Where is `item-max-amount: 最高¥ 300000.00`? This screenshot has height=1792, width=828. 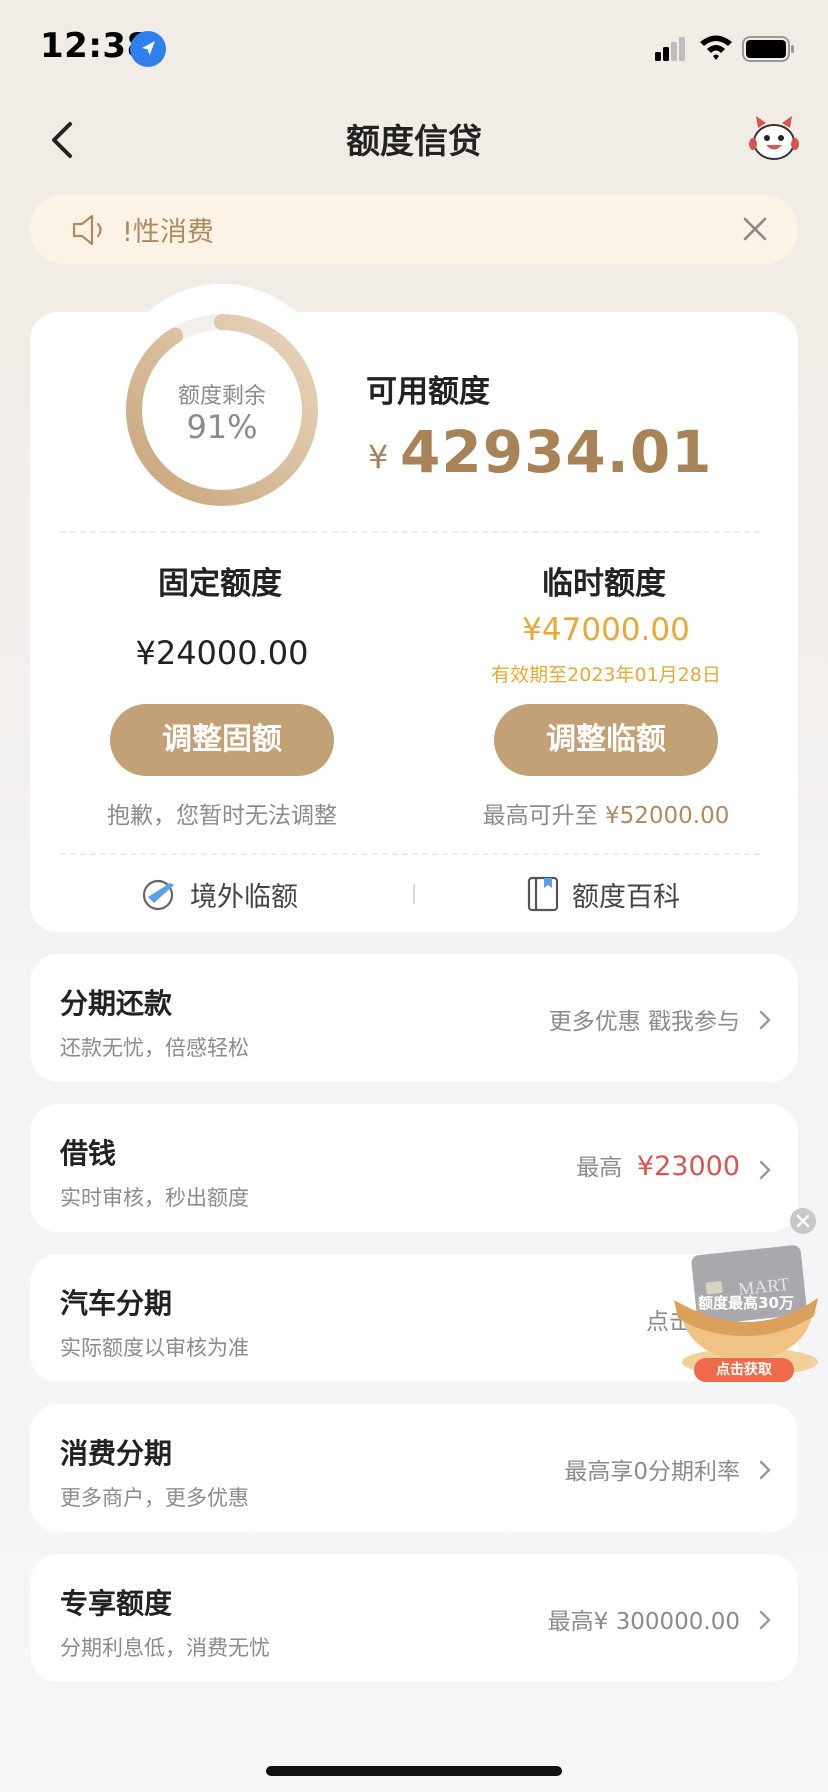
item-max-amount: 最高¥ 300000.00 is located at coordinates (643, 1622).